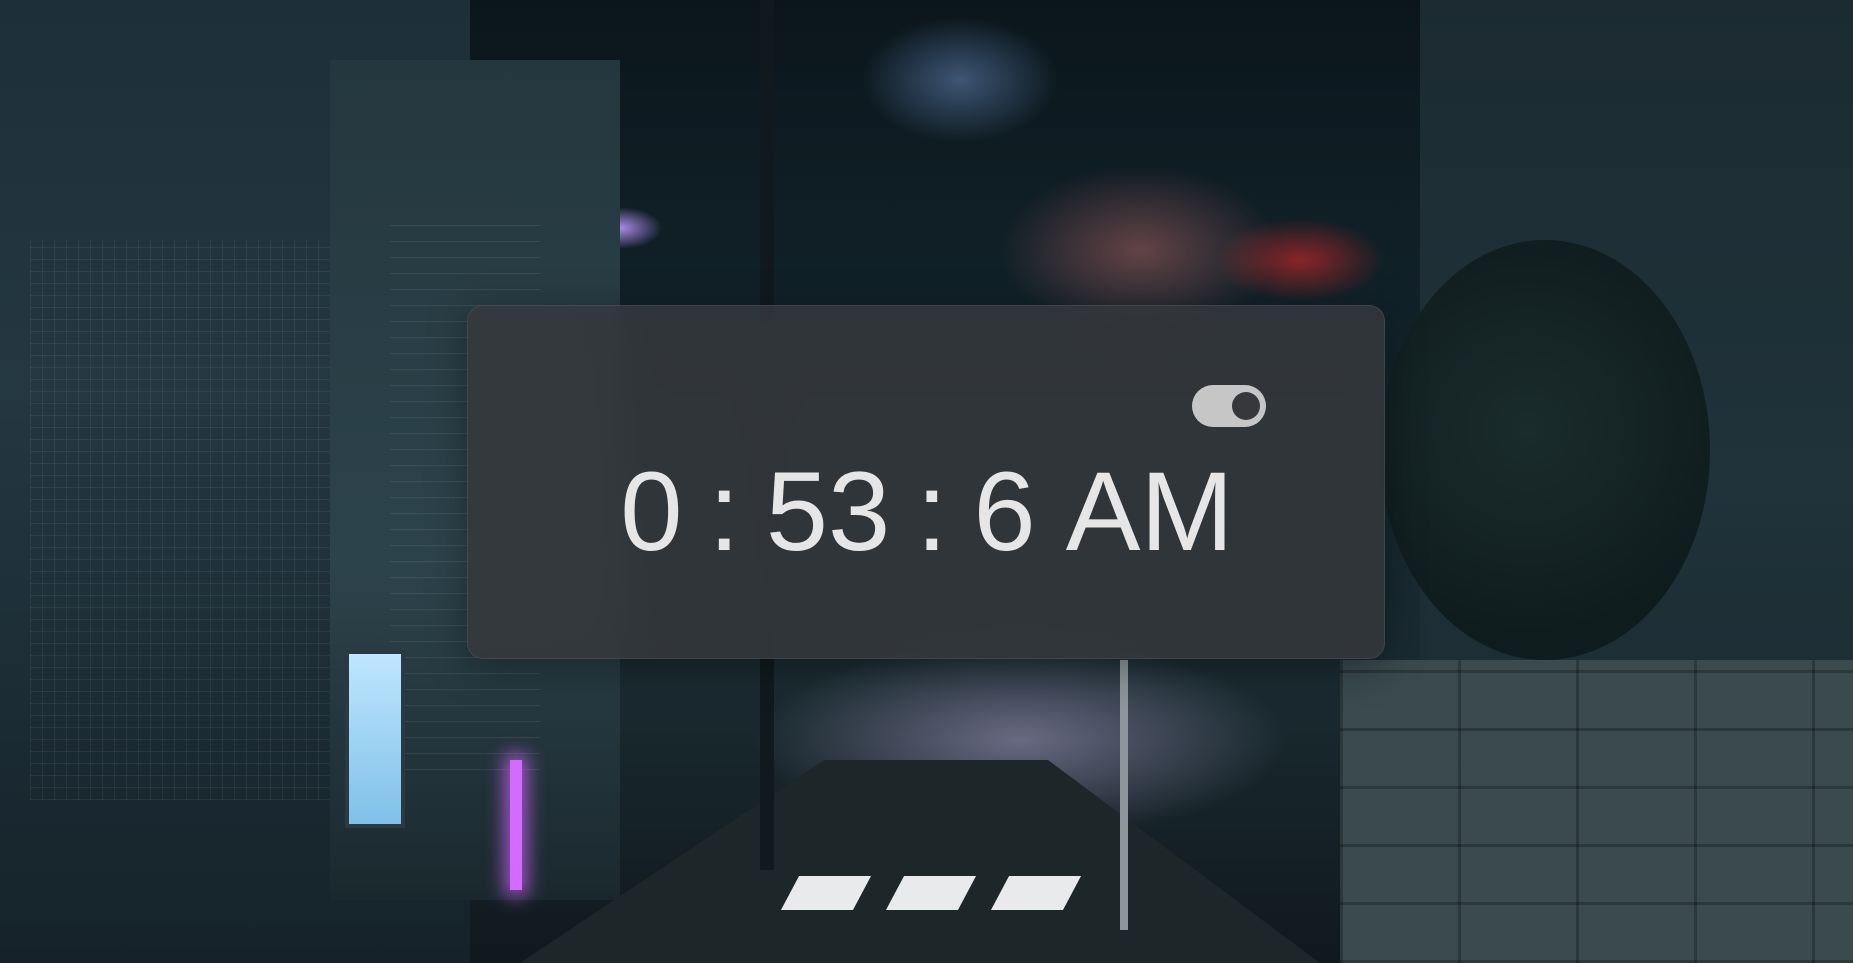 Image resolution: width=1853 pixels, height=963 pixels. I want to click on vending-machine, so click(375, 739).